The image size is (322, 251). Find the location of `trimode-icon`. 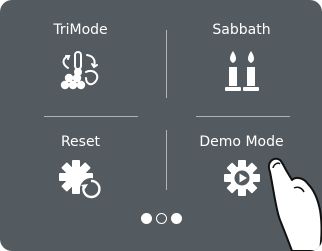

trimode-icon is located at coordinates (79, 70).